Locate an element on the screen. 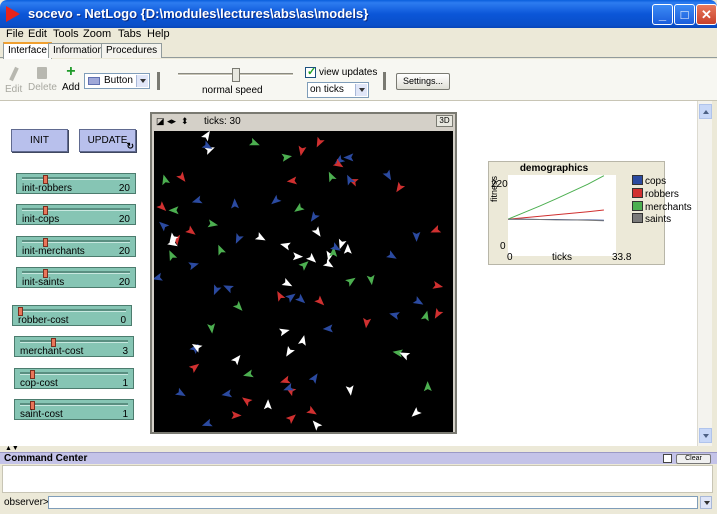  slider-name: init-merchants is located at coordinates (53, 251).